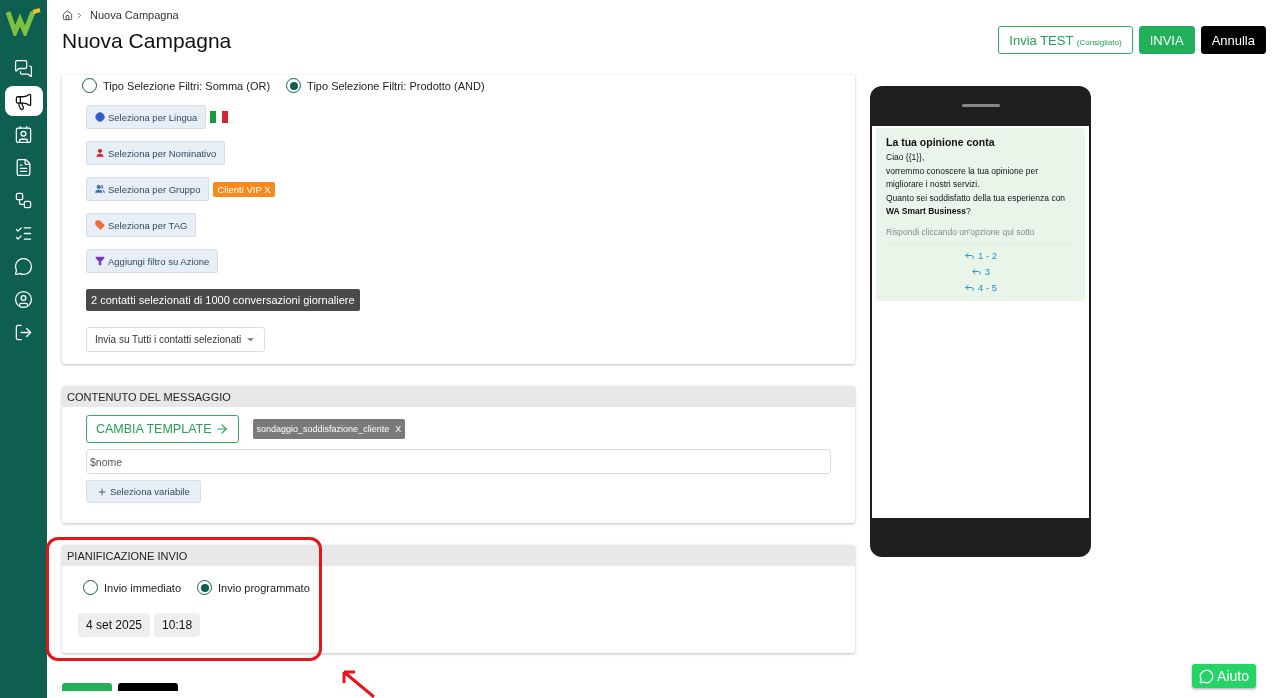  What do you see at coordinates (1207, 676) in the screenshot?
I see `whatsapp-icon` at bounding box center [1207, 676].